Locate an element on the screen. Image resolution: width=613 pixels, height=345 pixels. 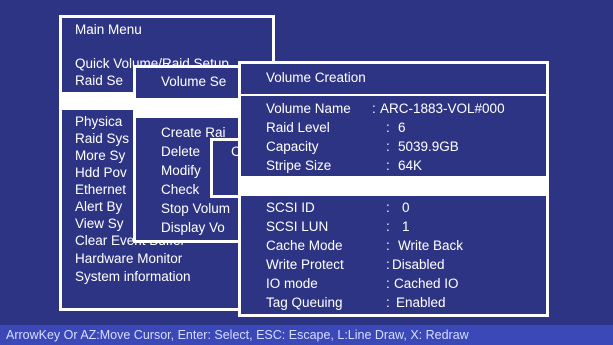
scsi-lun-label: SCSI LUN is located at coordinates (297, 226).